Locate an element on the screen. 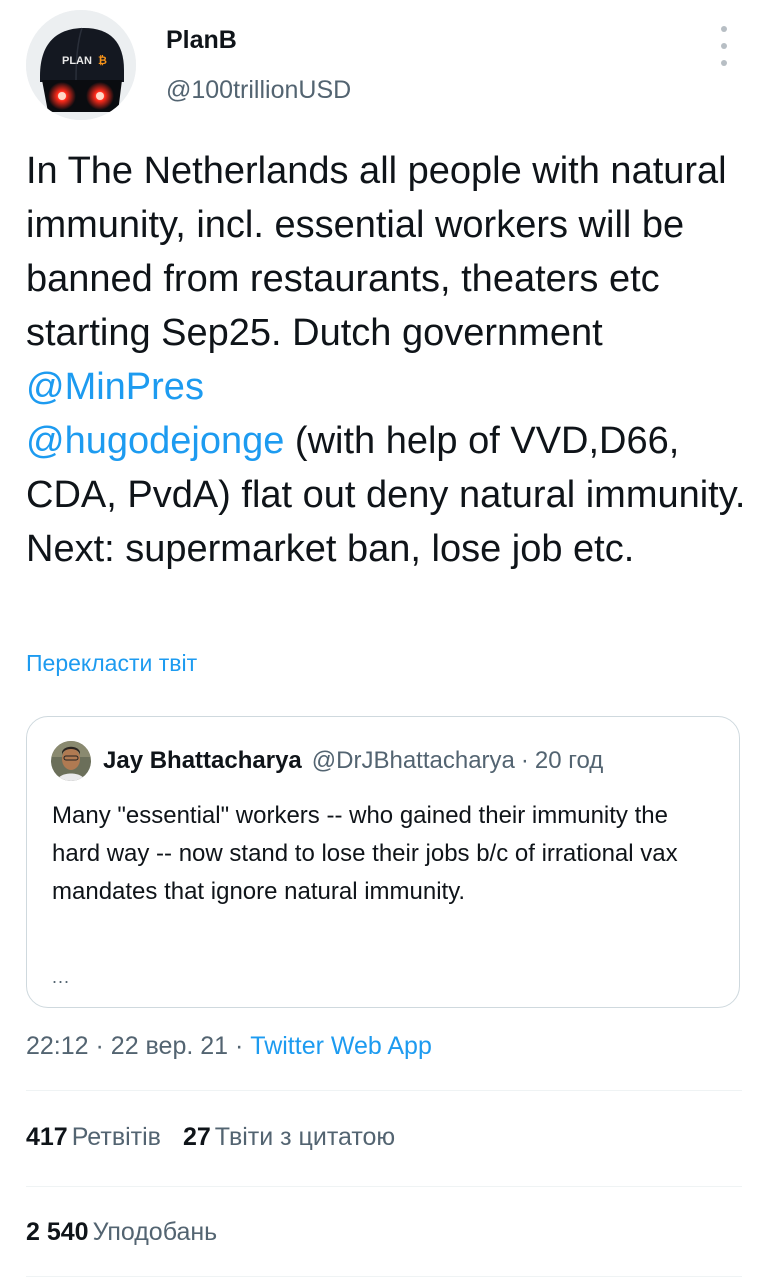 The width and height of the screenshot is (768, 1280). quoted-author-name: Jay Bhattacharya is located at coordinates (202, 760).